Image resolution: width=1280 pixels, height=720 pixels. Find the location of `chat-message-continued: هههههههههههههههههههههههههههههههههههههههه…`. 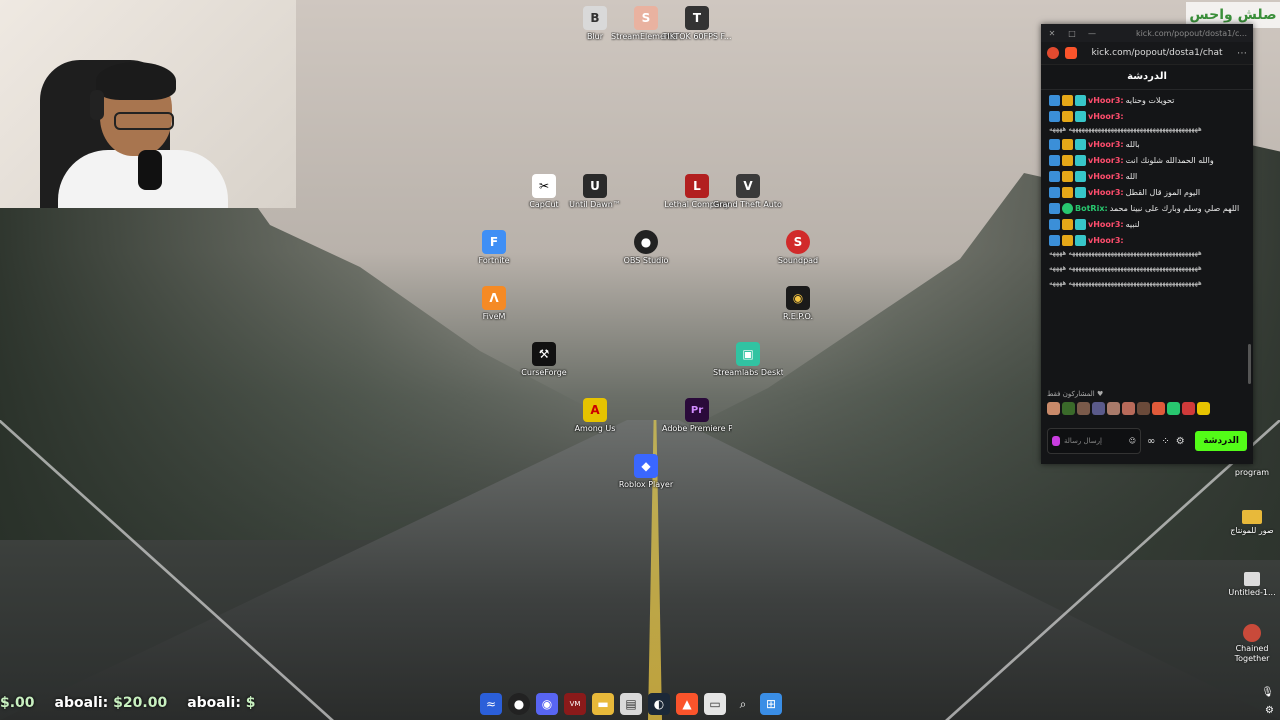

chat-message-continued: هههههههههههههههههههههههههههههههههههههههه… is located at coordinates (1147, 268).